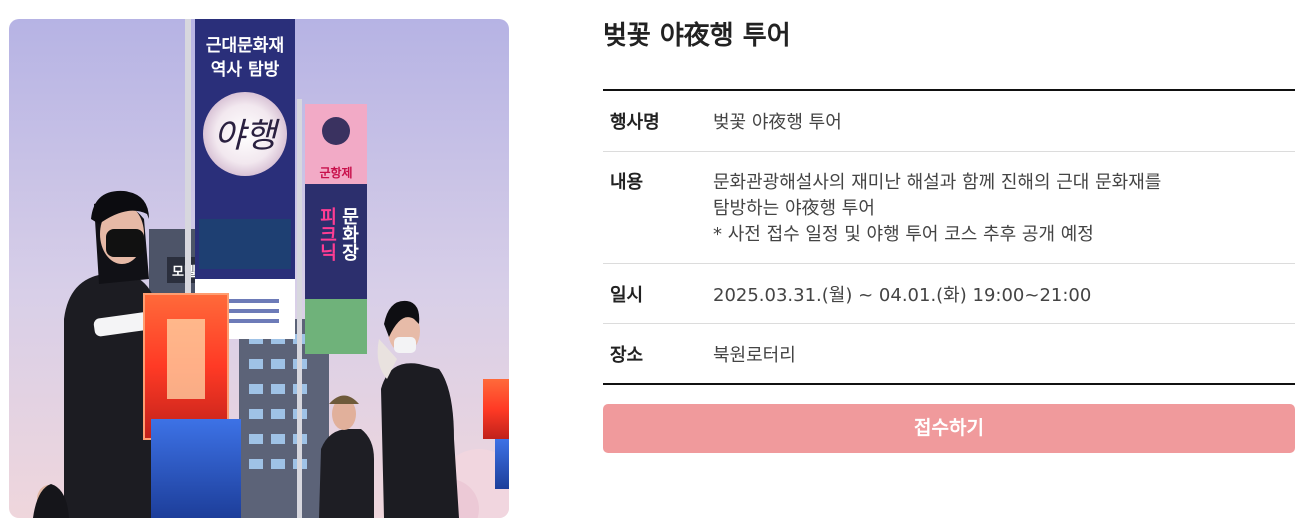 Image resolution: width=1310 pixels, height=523 pixels. Describe the element at coordinates (902, 295) in the screenshot. I see `detail-value-date: 2025.03.31.(월) ~ 04.01.(화) 19:00~21:00` at that location.